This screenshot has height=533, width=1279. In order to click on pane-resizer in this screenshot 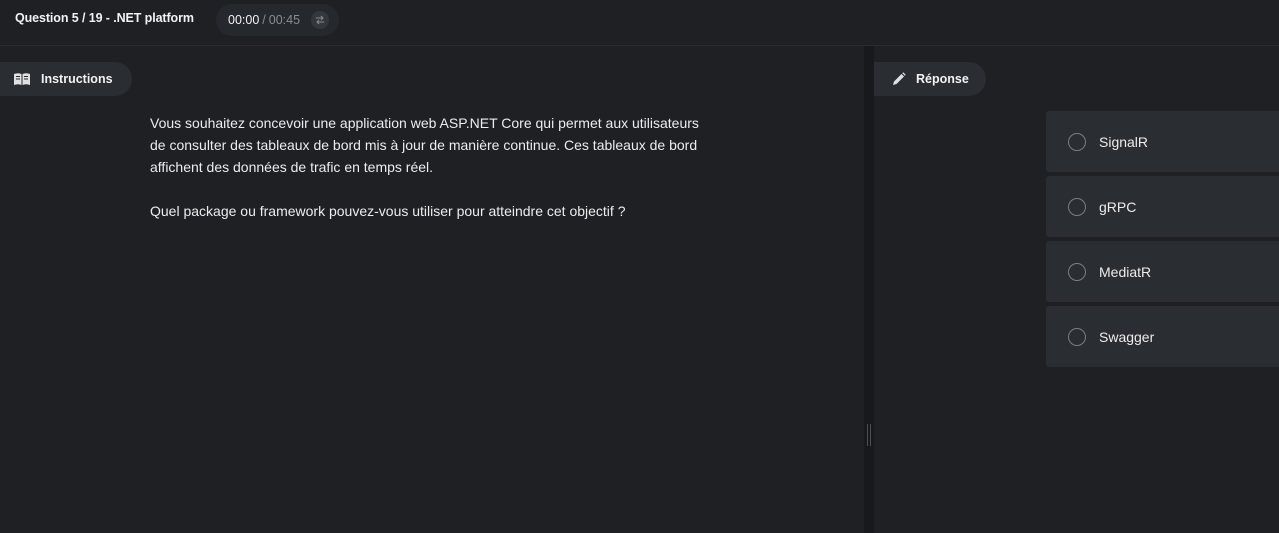, I will do `click(869, 289)`.